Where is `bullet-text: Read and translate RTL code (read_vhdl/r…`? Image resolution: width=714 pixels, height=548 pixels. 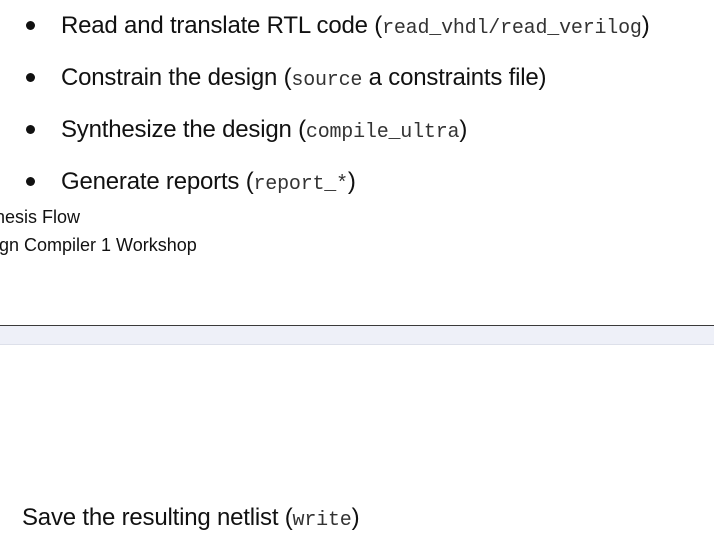 bullet-text: Read and translate RTL code (read_vhdl/r… is located at coordinates (355, 26).